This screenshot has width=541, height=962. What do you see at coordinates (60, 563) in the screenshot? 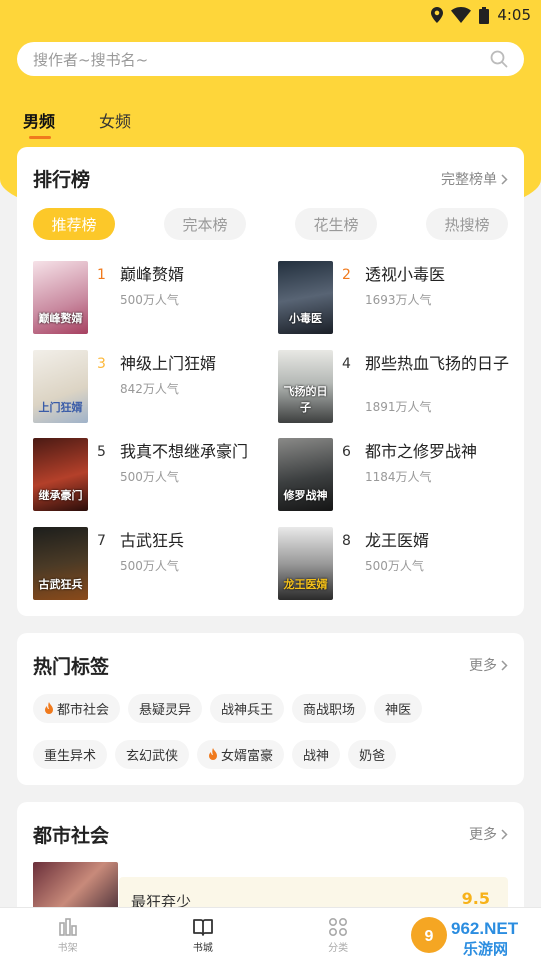
I see `book-cover: 古武狂兵` at bounding box center [60, 563].